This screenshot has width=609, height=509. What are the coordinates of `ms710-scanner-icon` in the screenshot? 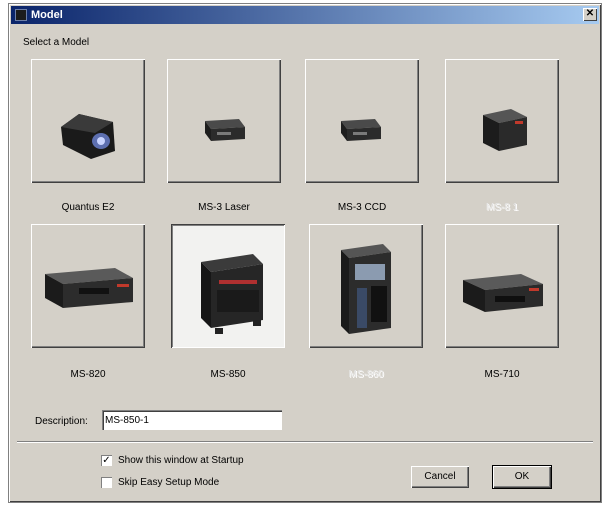 It's located at (503, 293).